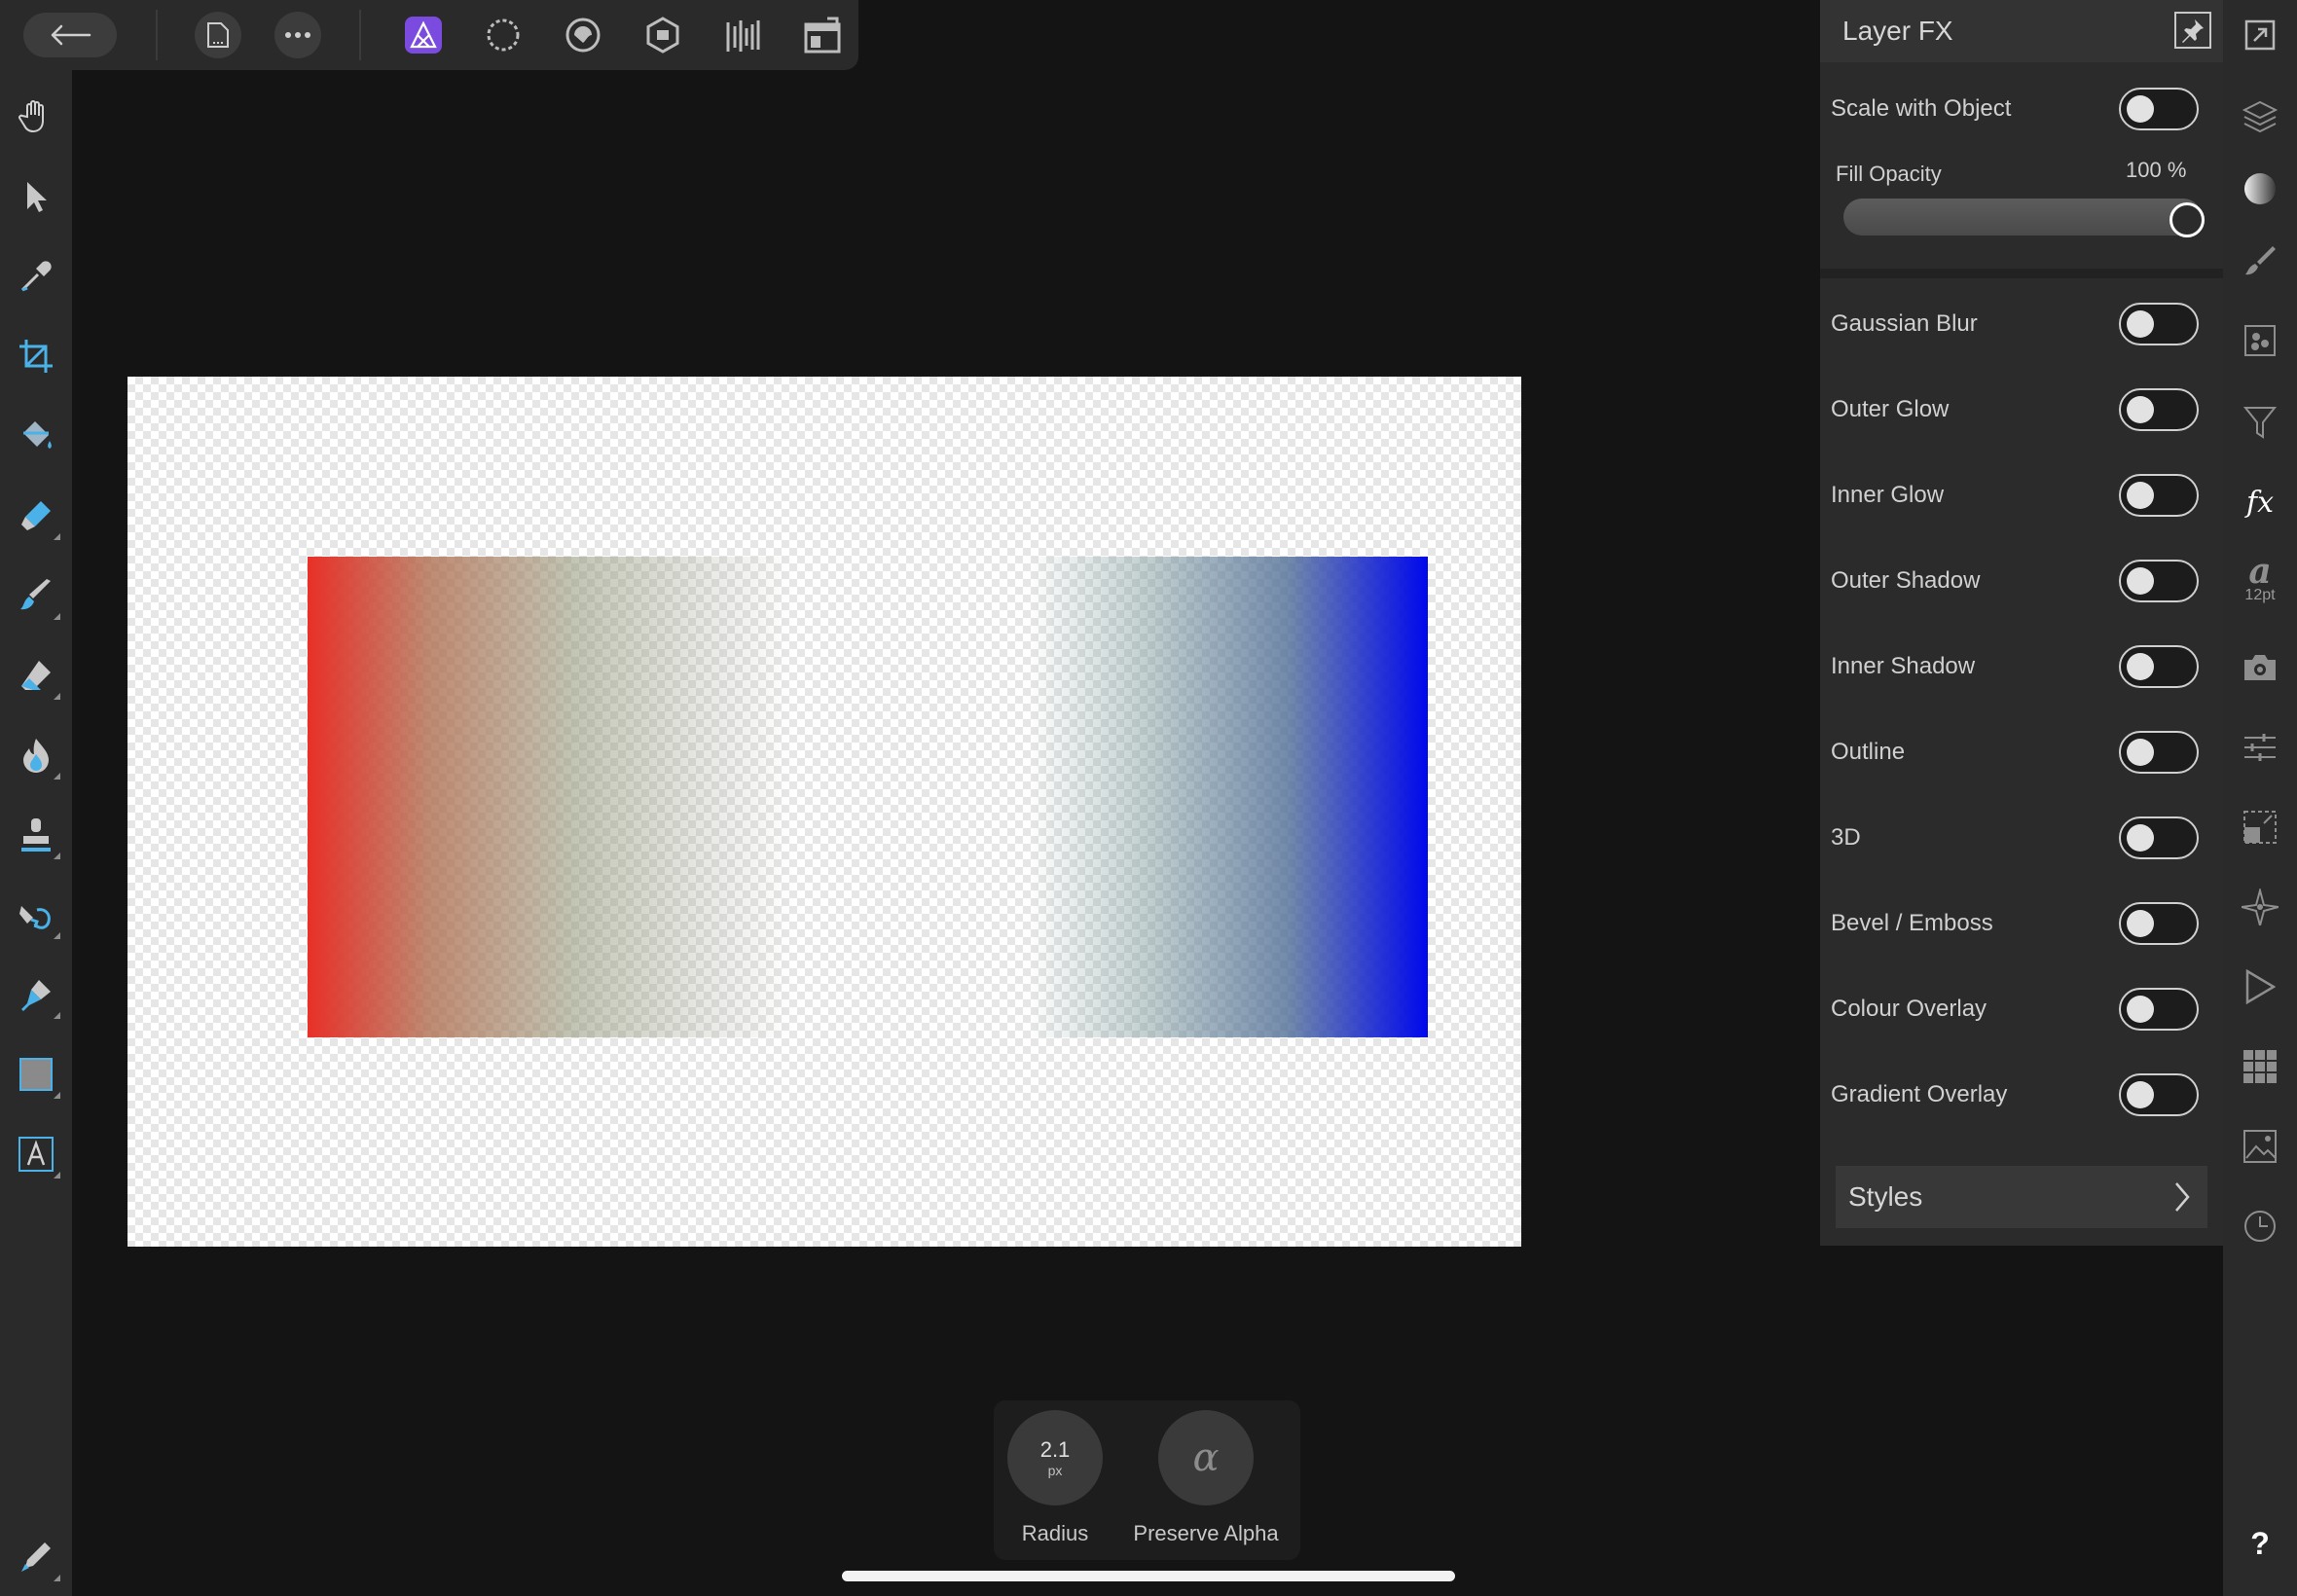 The width and height of the screenshot is (2297, 1596). I want to click on back-arrow-icon, so click(70, 35).